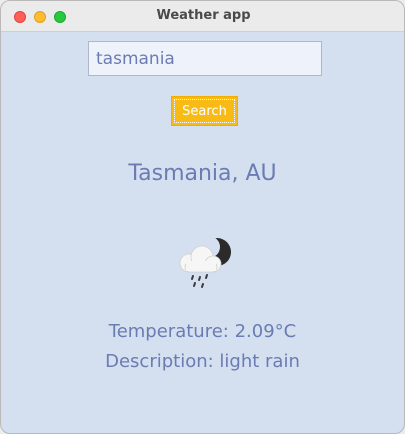 The height and width of the screenshot is (434, 405). What do you see at coordinates (202, 331) in the screenshot?
I see `temperature-label: Temperature: 2.09°C` at bounding box center [202, 331].